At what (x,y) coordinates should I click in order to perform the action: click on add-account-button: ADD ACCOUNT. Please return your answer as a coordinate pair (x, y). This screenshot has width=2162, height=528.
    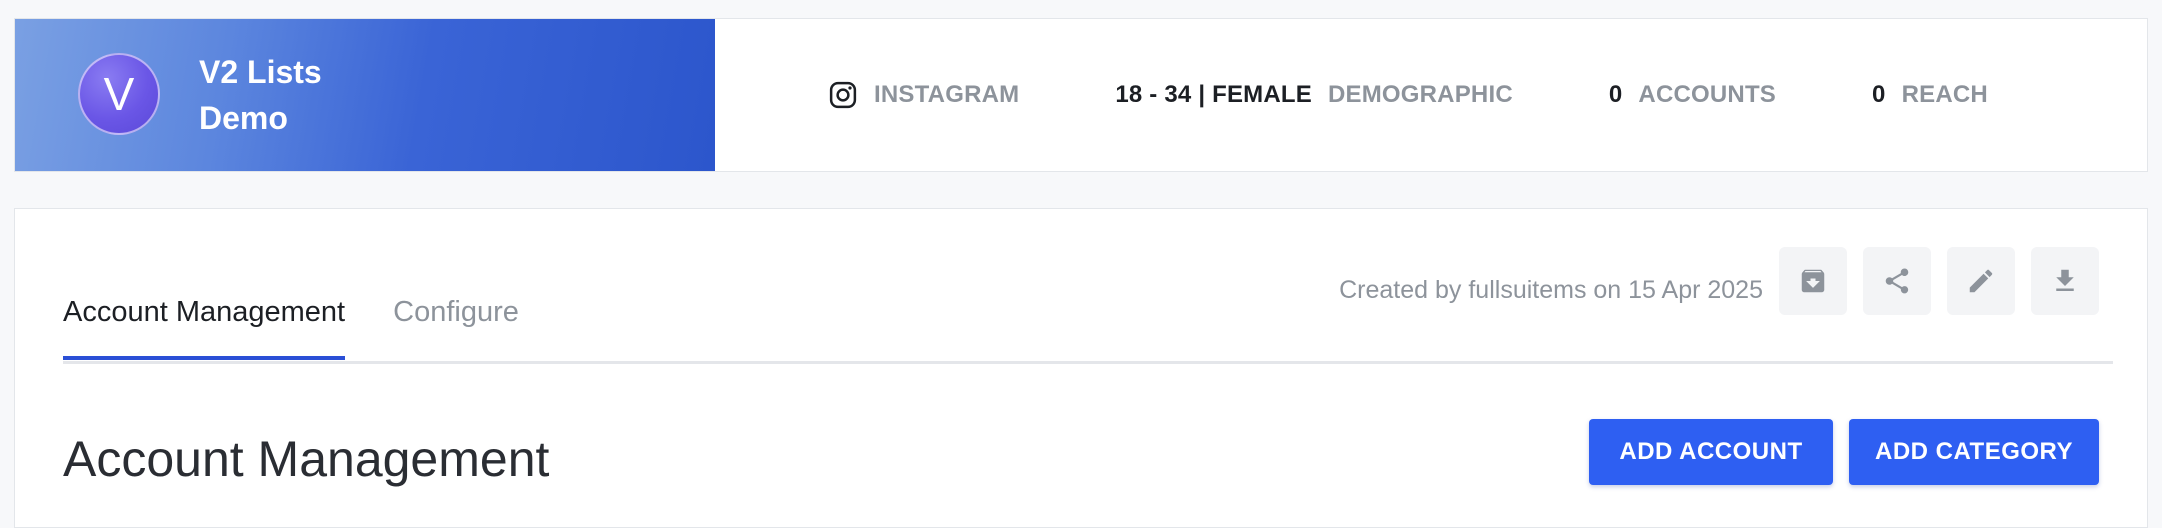
    Looking at the image, I should click on (1711, 452).